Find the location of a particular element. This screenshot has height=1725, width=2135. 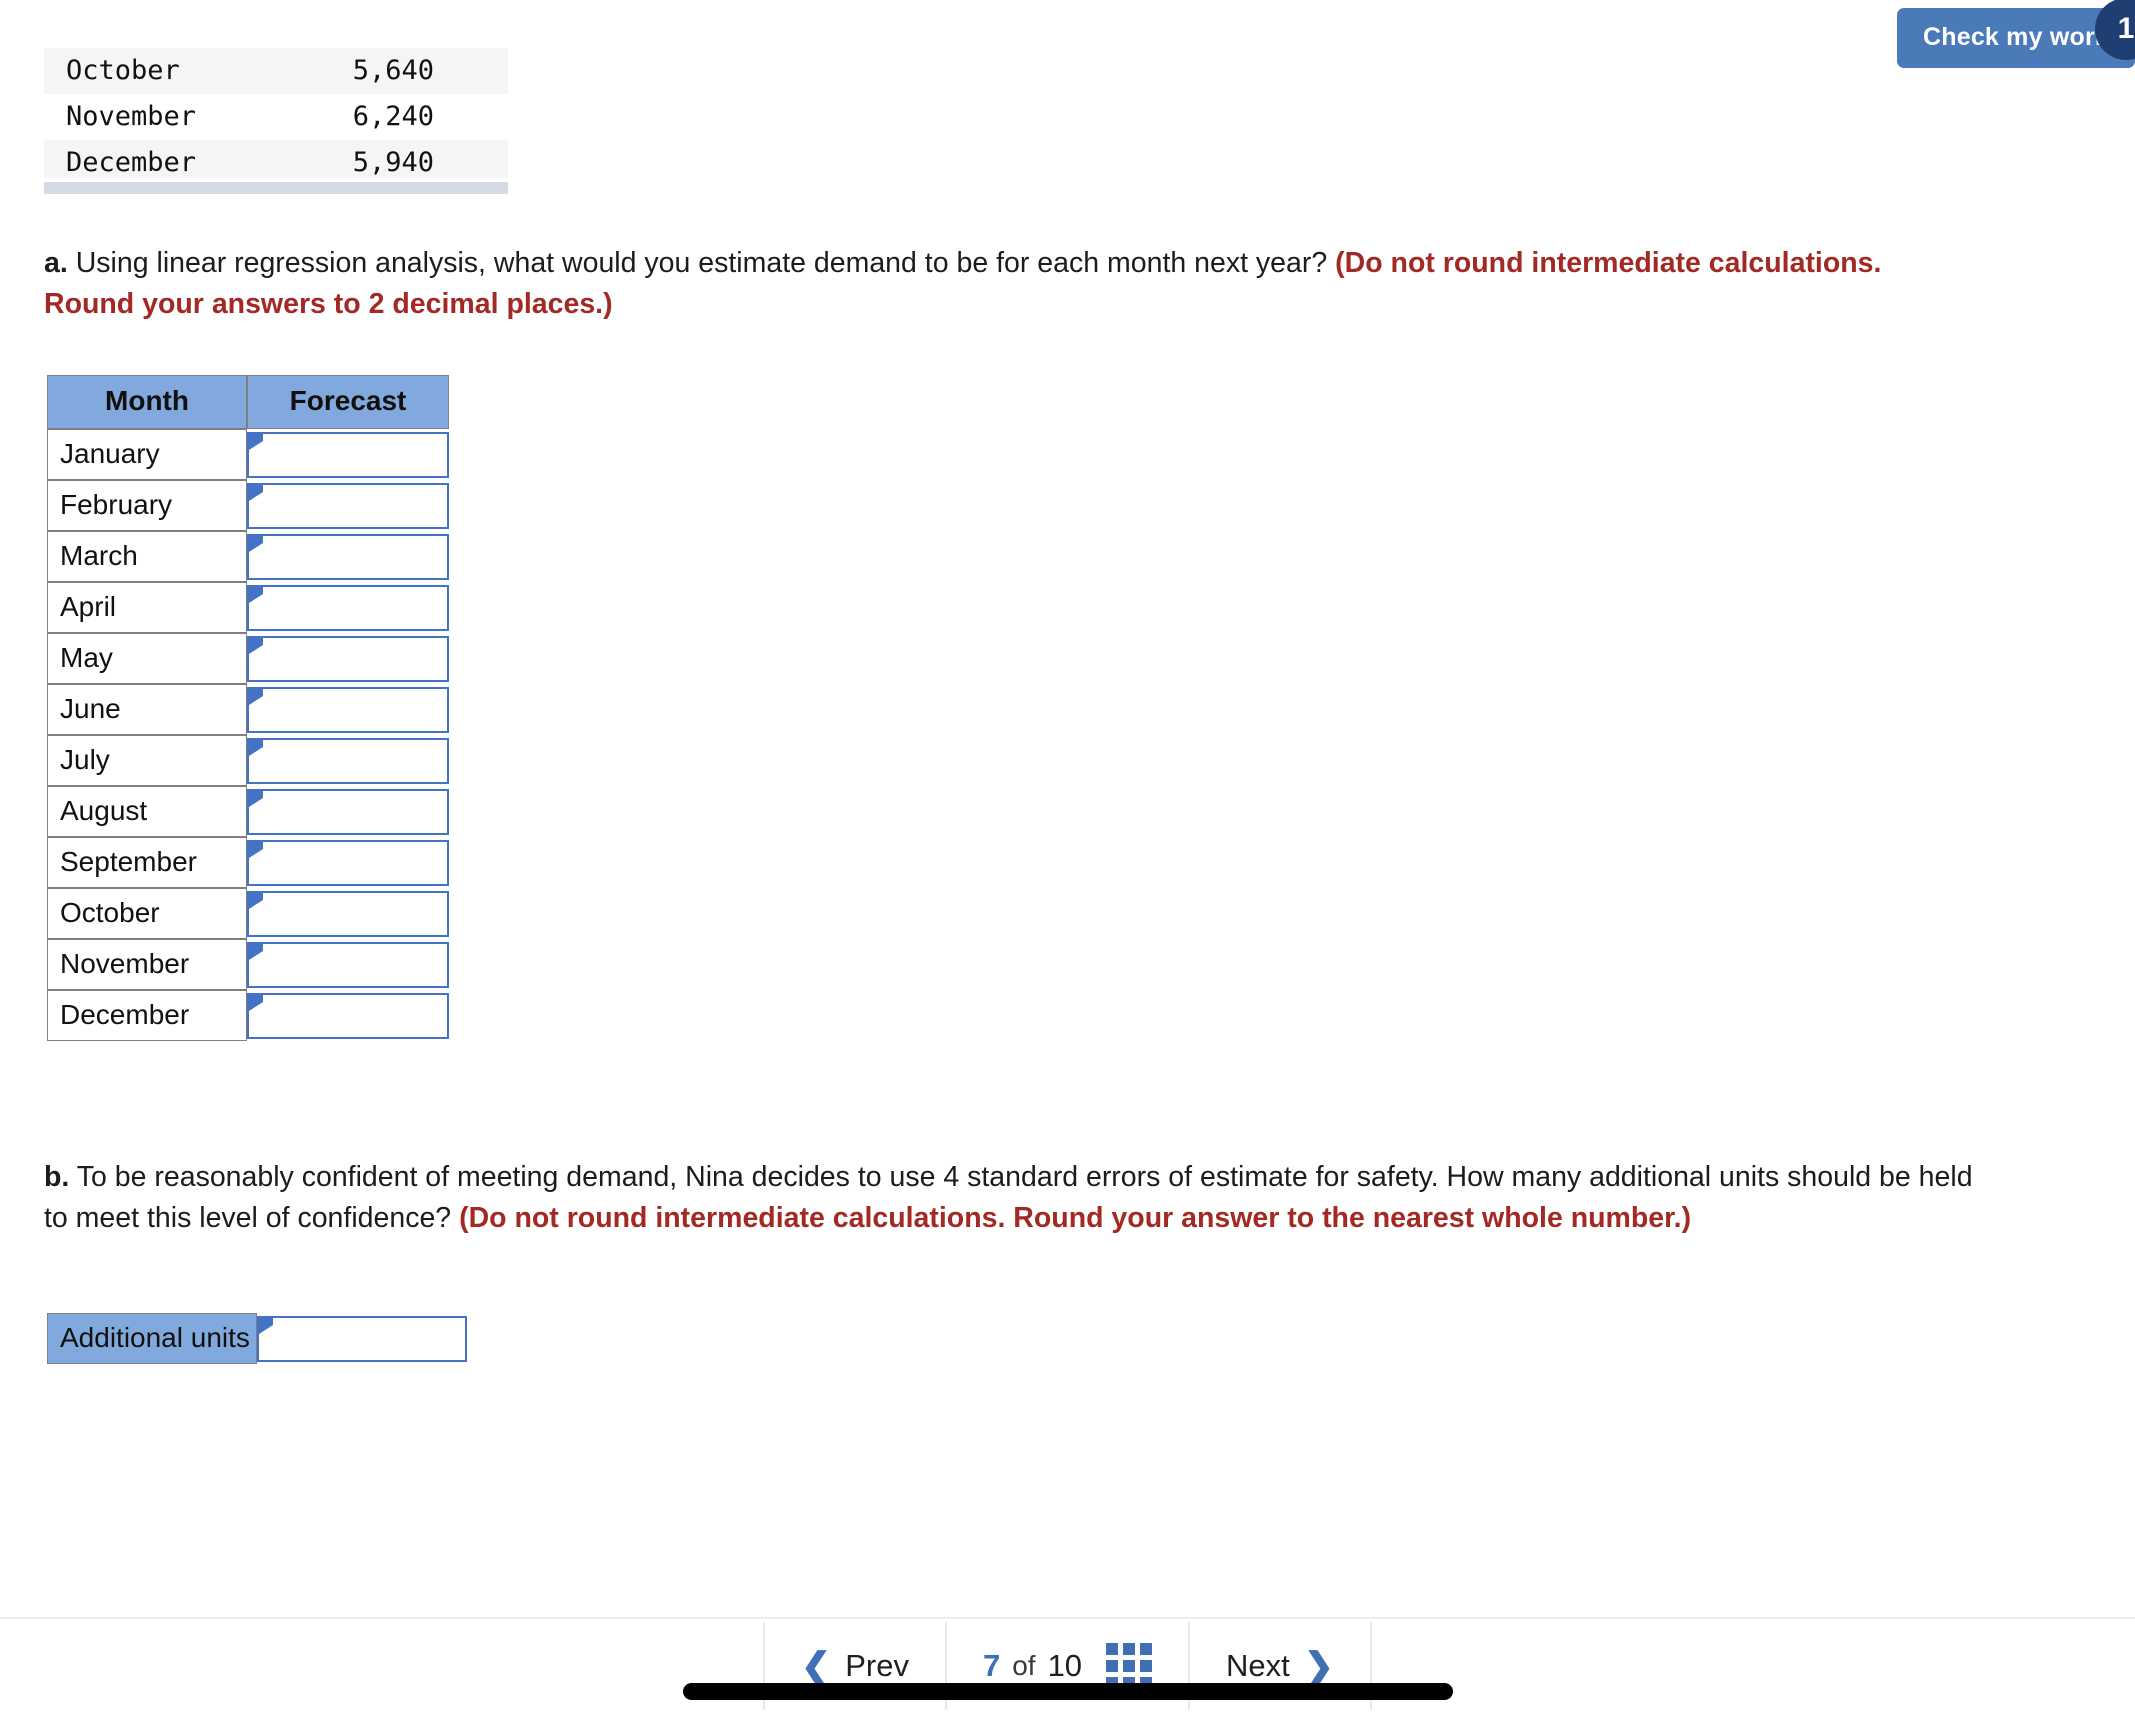

table-row: March is located at coordinates (248, 556).